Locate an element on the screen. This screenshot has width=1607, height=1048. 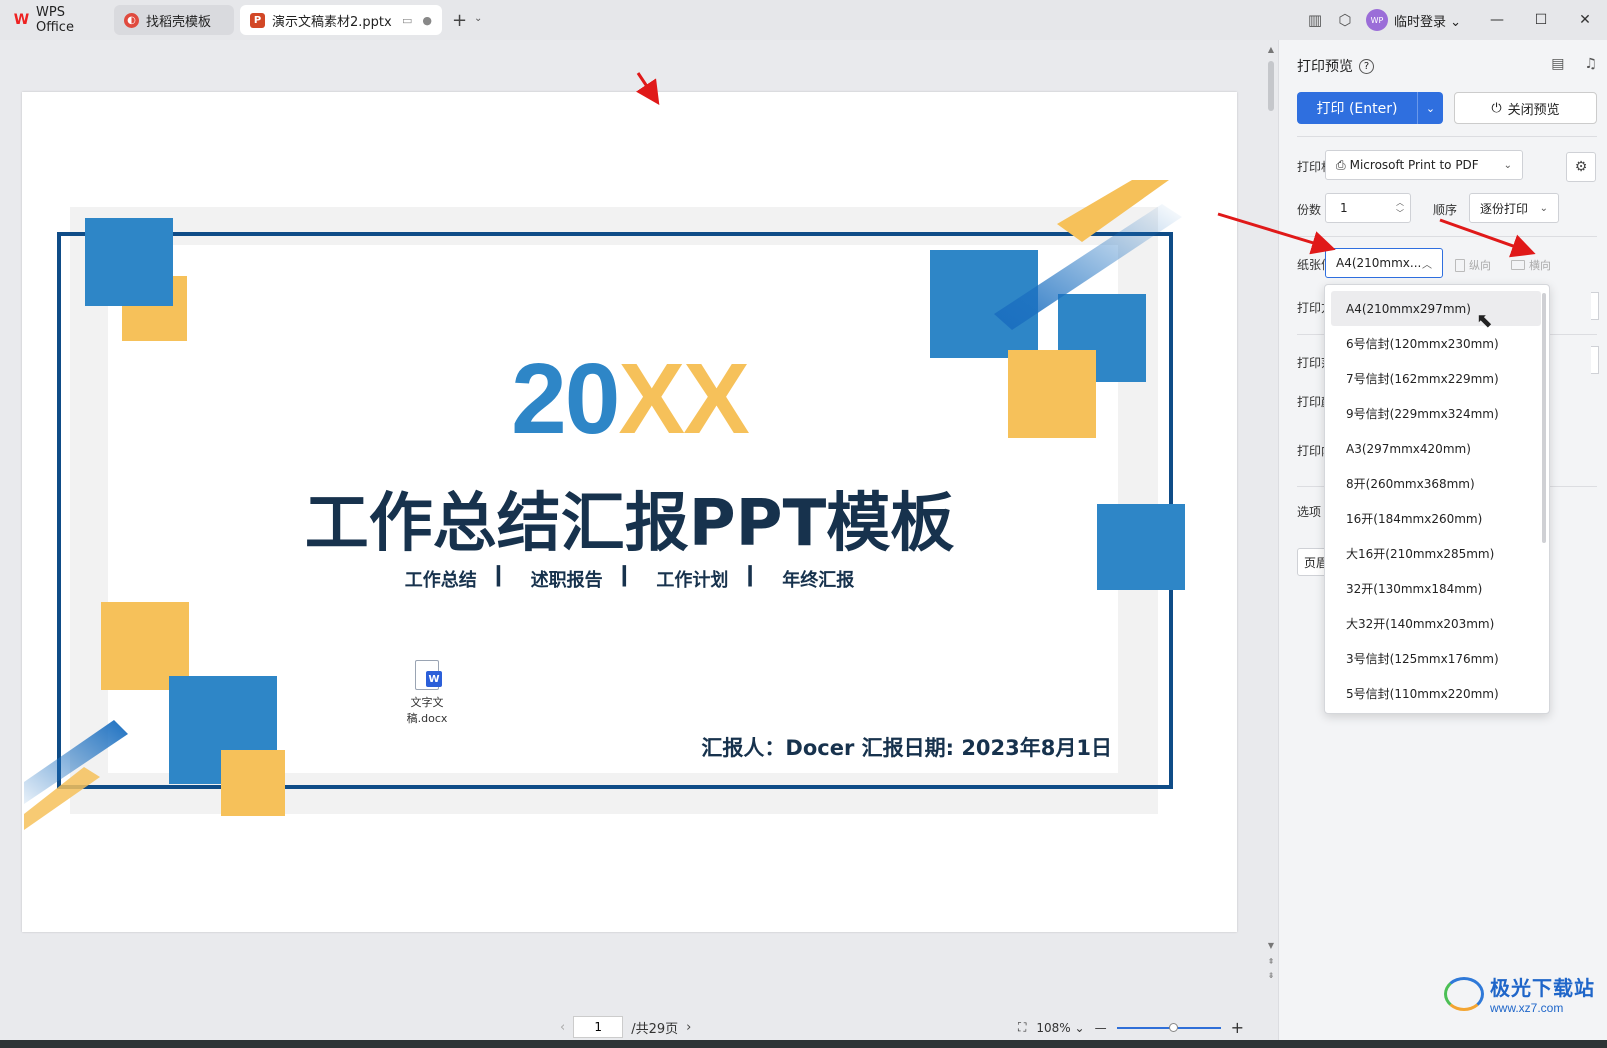
zoom-value: 108% is located at coordinates (1053, 1027).